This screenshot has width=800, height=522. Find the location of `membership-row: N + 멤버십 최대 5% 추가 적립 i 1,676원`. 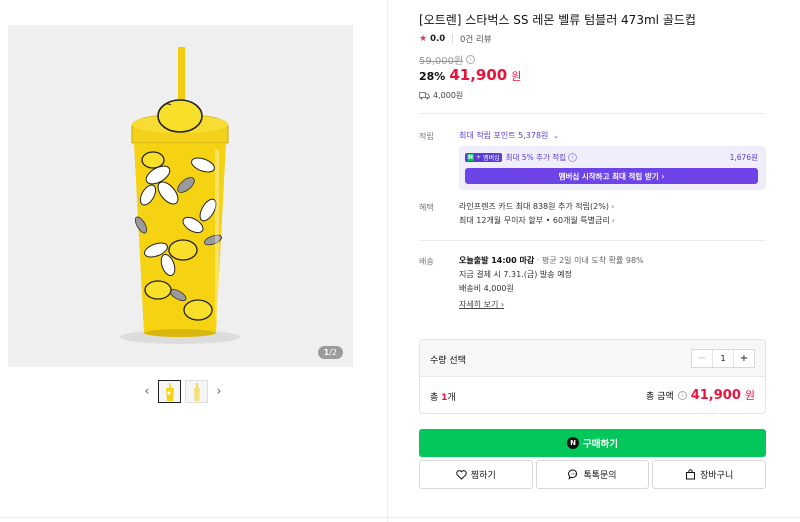

membership-row: N + 멤버십 최대 5% 추가 적립 i 1,676원 is located at coordinates (611, 157).